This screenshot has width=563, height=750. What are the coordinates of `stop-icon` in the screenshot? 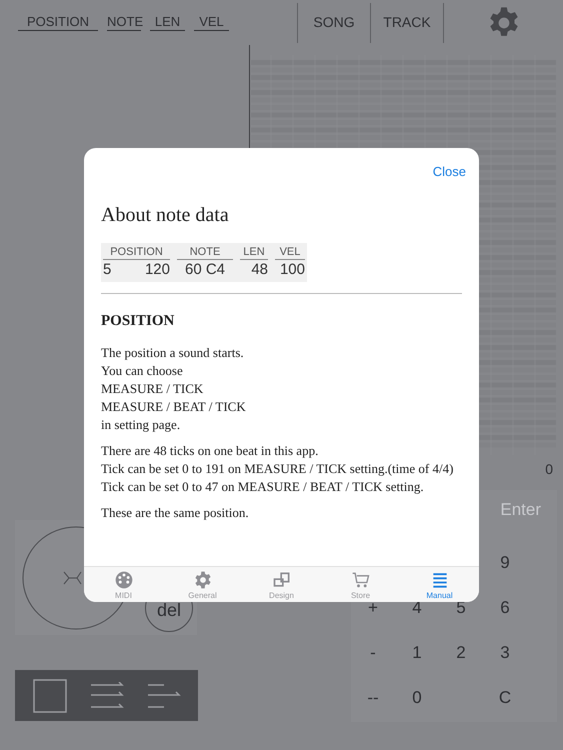 It's located at (49, 695).